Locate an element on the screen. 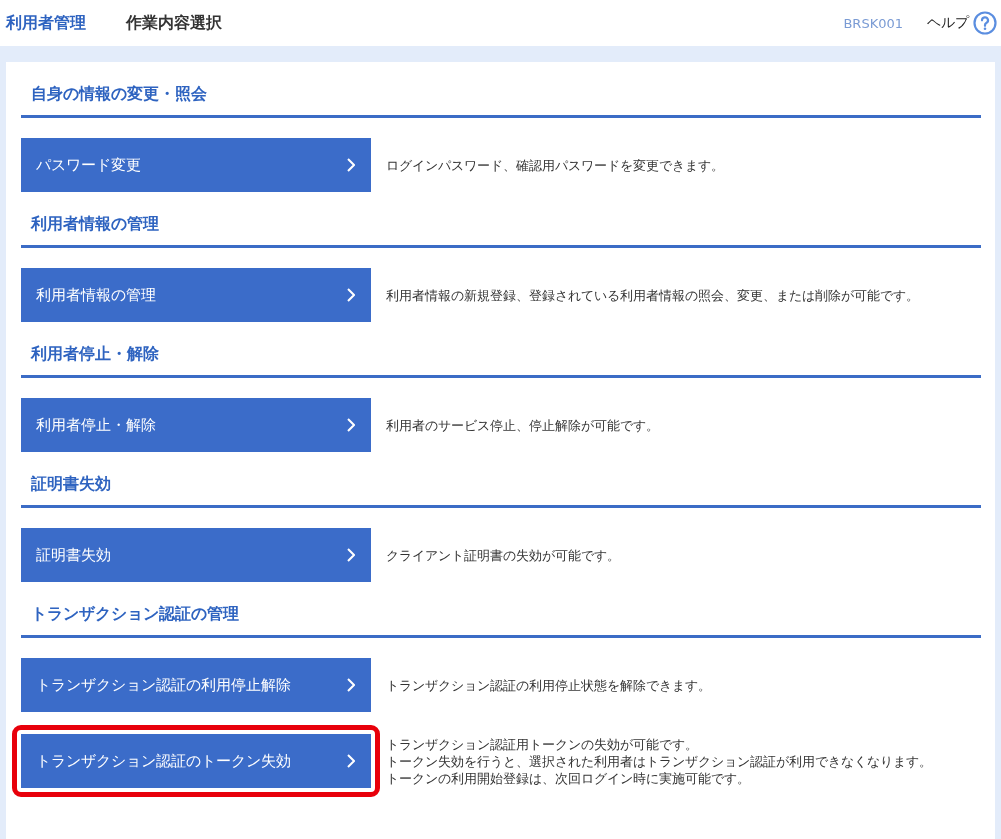 The height and width of the screenshot is (839, 1001). description-text: 利用者情報の新規登録、登録されている利用者情報の照会、変更、または削除が可能です。 is located at coordinates (652, 295).